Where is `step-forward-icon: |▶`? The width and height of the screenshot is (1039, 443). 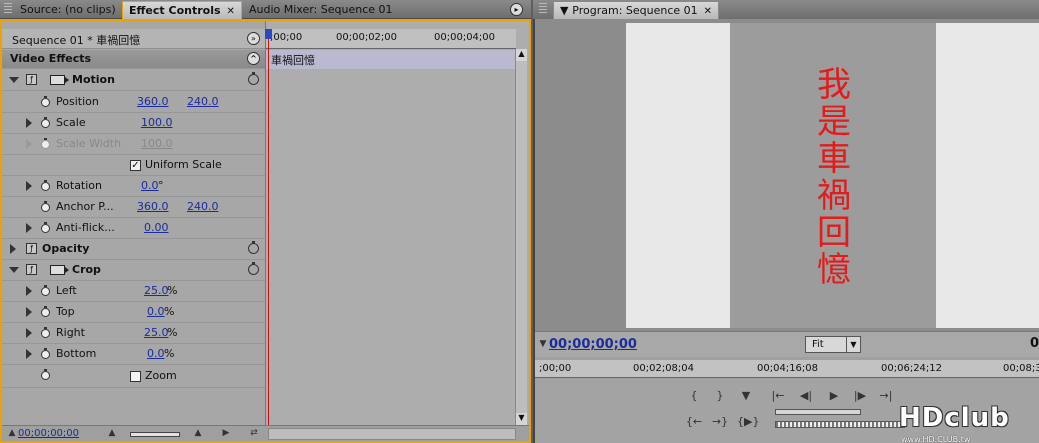
step-forward-icon: |▶ is located at coordinates (860, 397).